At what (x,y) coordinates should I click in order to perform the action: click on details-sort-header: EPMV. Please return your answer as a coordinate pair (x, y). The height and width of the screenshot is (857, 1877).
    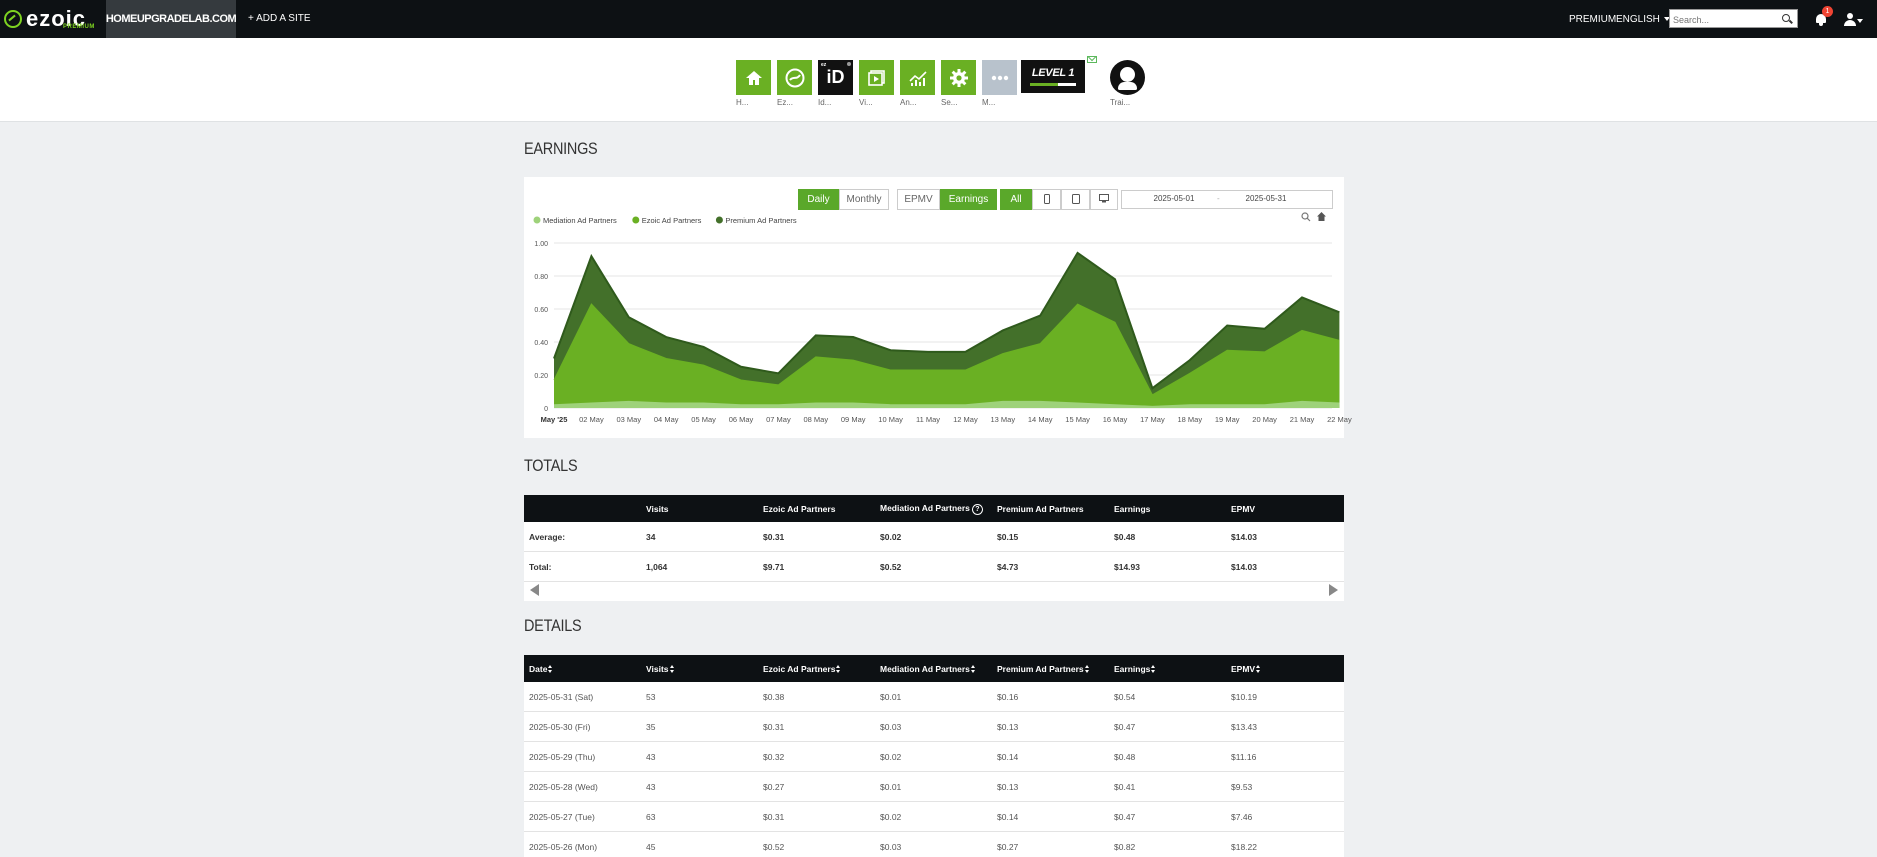
    Looking at the image, I should click on (1285, 668).